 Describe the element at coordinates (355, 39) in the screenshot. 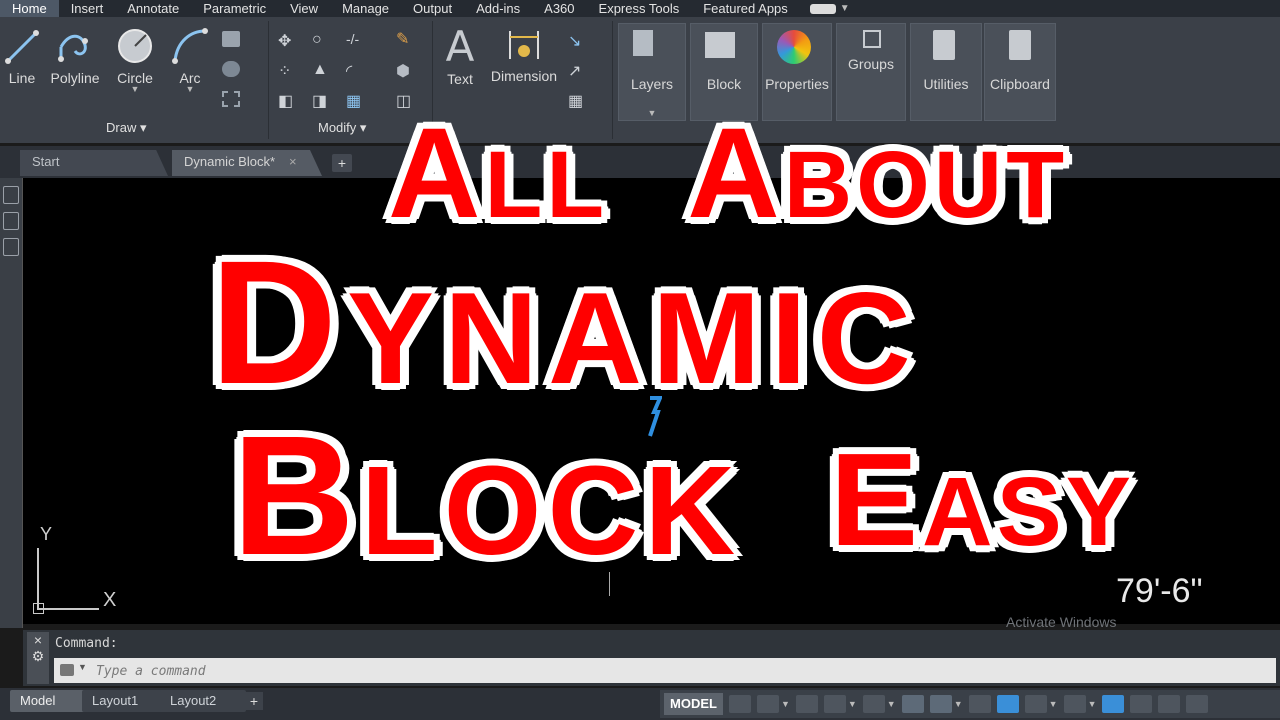

I see `trim-icon: -/-` at that location.